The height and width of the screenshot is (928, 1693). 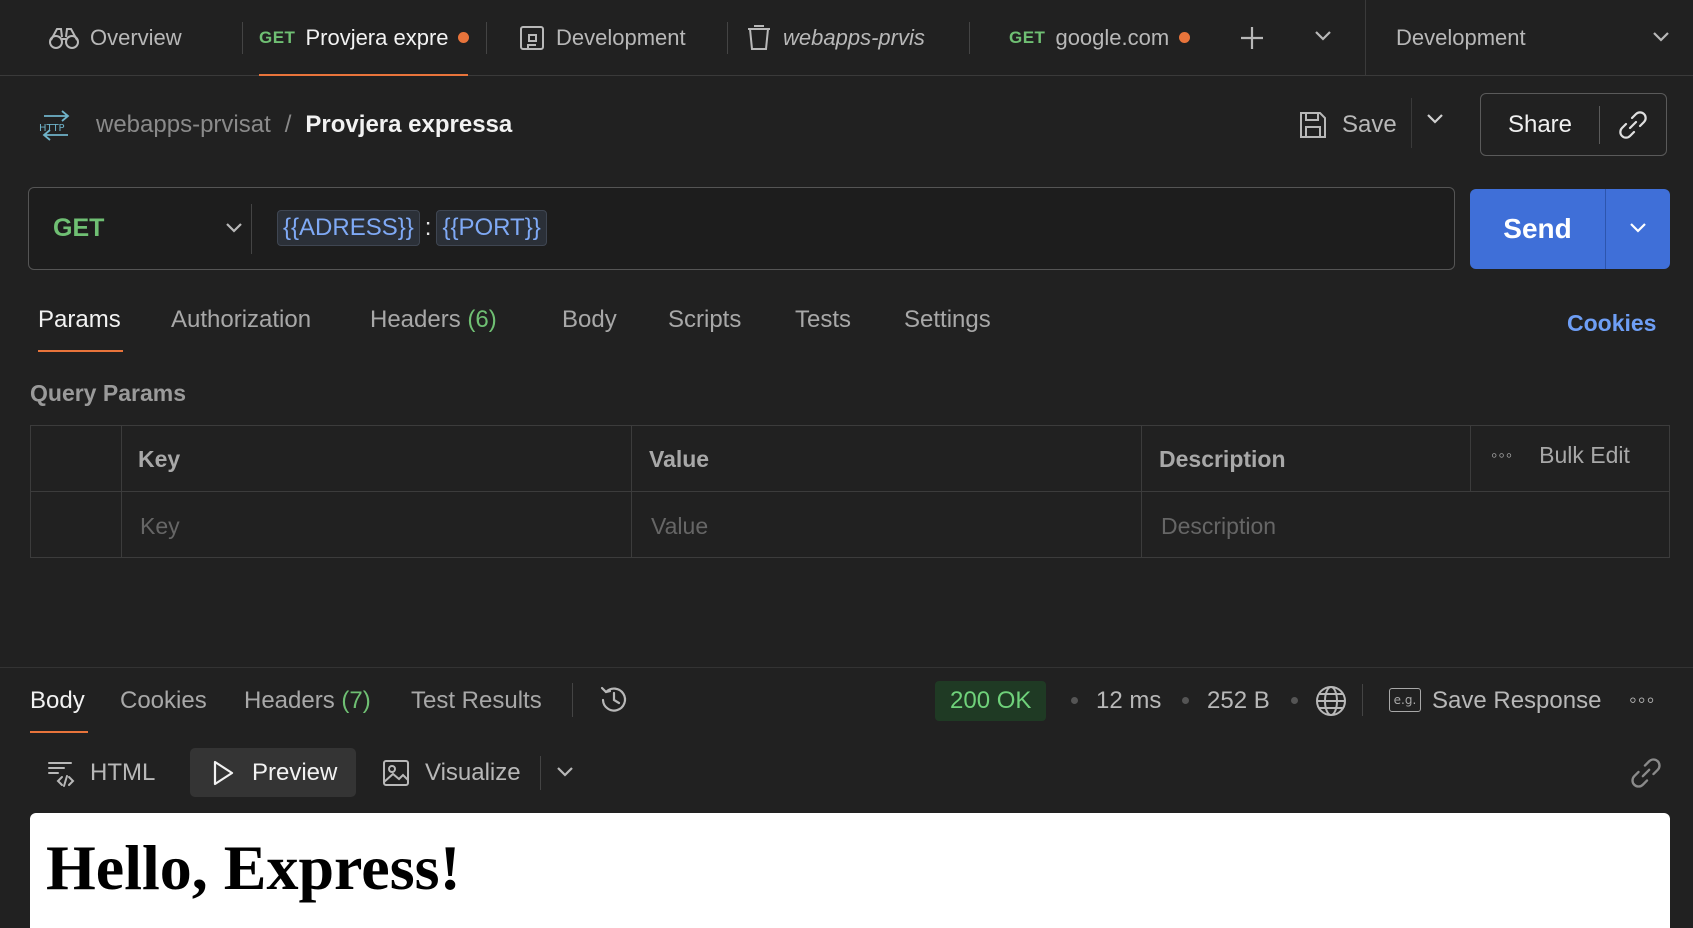 I want to click on history-clock-icon, so click(x=614, y=700).